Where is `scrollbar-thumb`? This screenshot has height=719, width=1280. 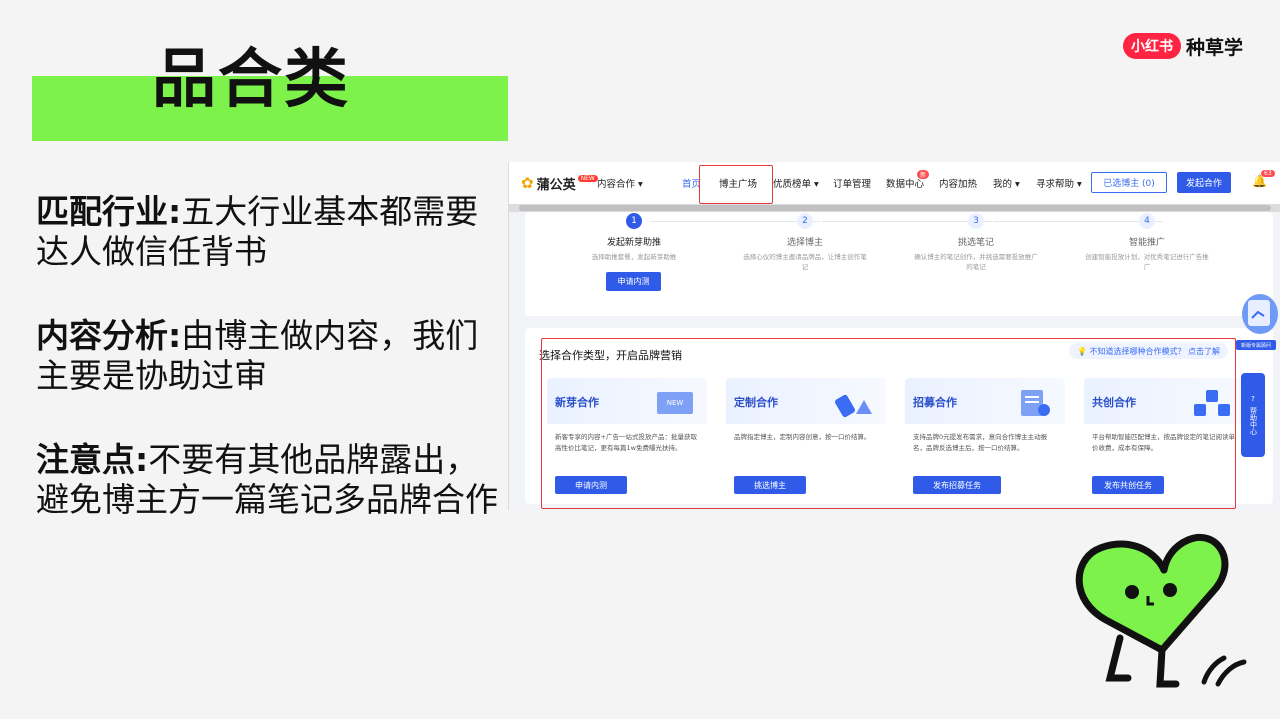 scrollbar-thumb is located at coordinates (895, 208).